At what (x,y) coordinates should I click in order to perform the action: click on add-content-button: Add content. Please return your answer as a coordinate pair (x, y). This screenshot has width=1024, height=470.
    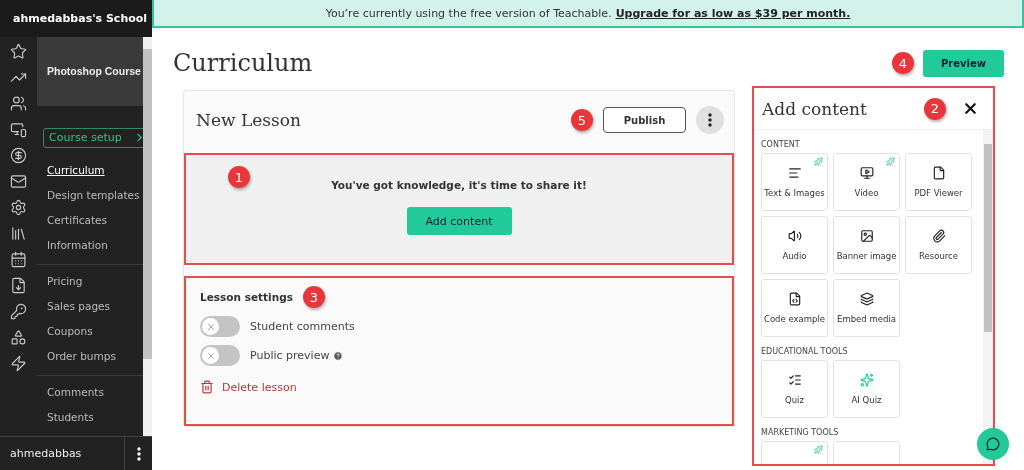
    Looking at the image, I should click on (459, 221).